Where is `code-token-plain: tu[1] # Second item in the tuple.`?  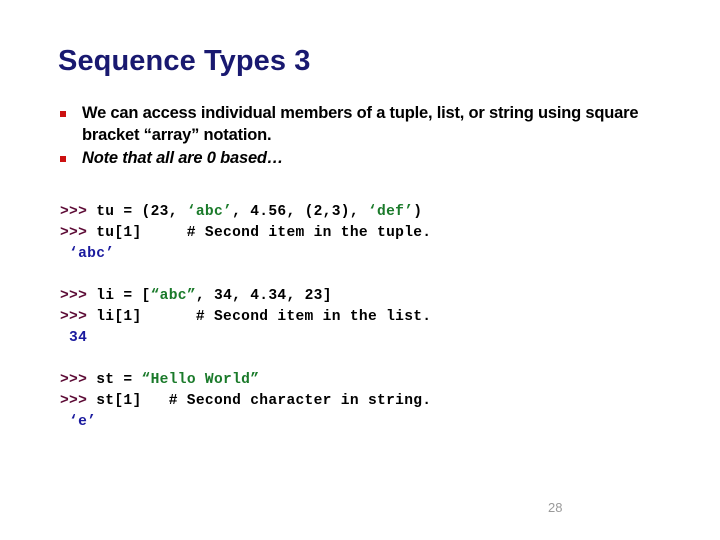 code-token-plain: tu[1] # Second item in the tuple. is located at coordinates (264, 233).